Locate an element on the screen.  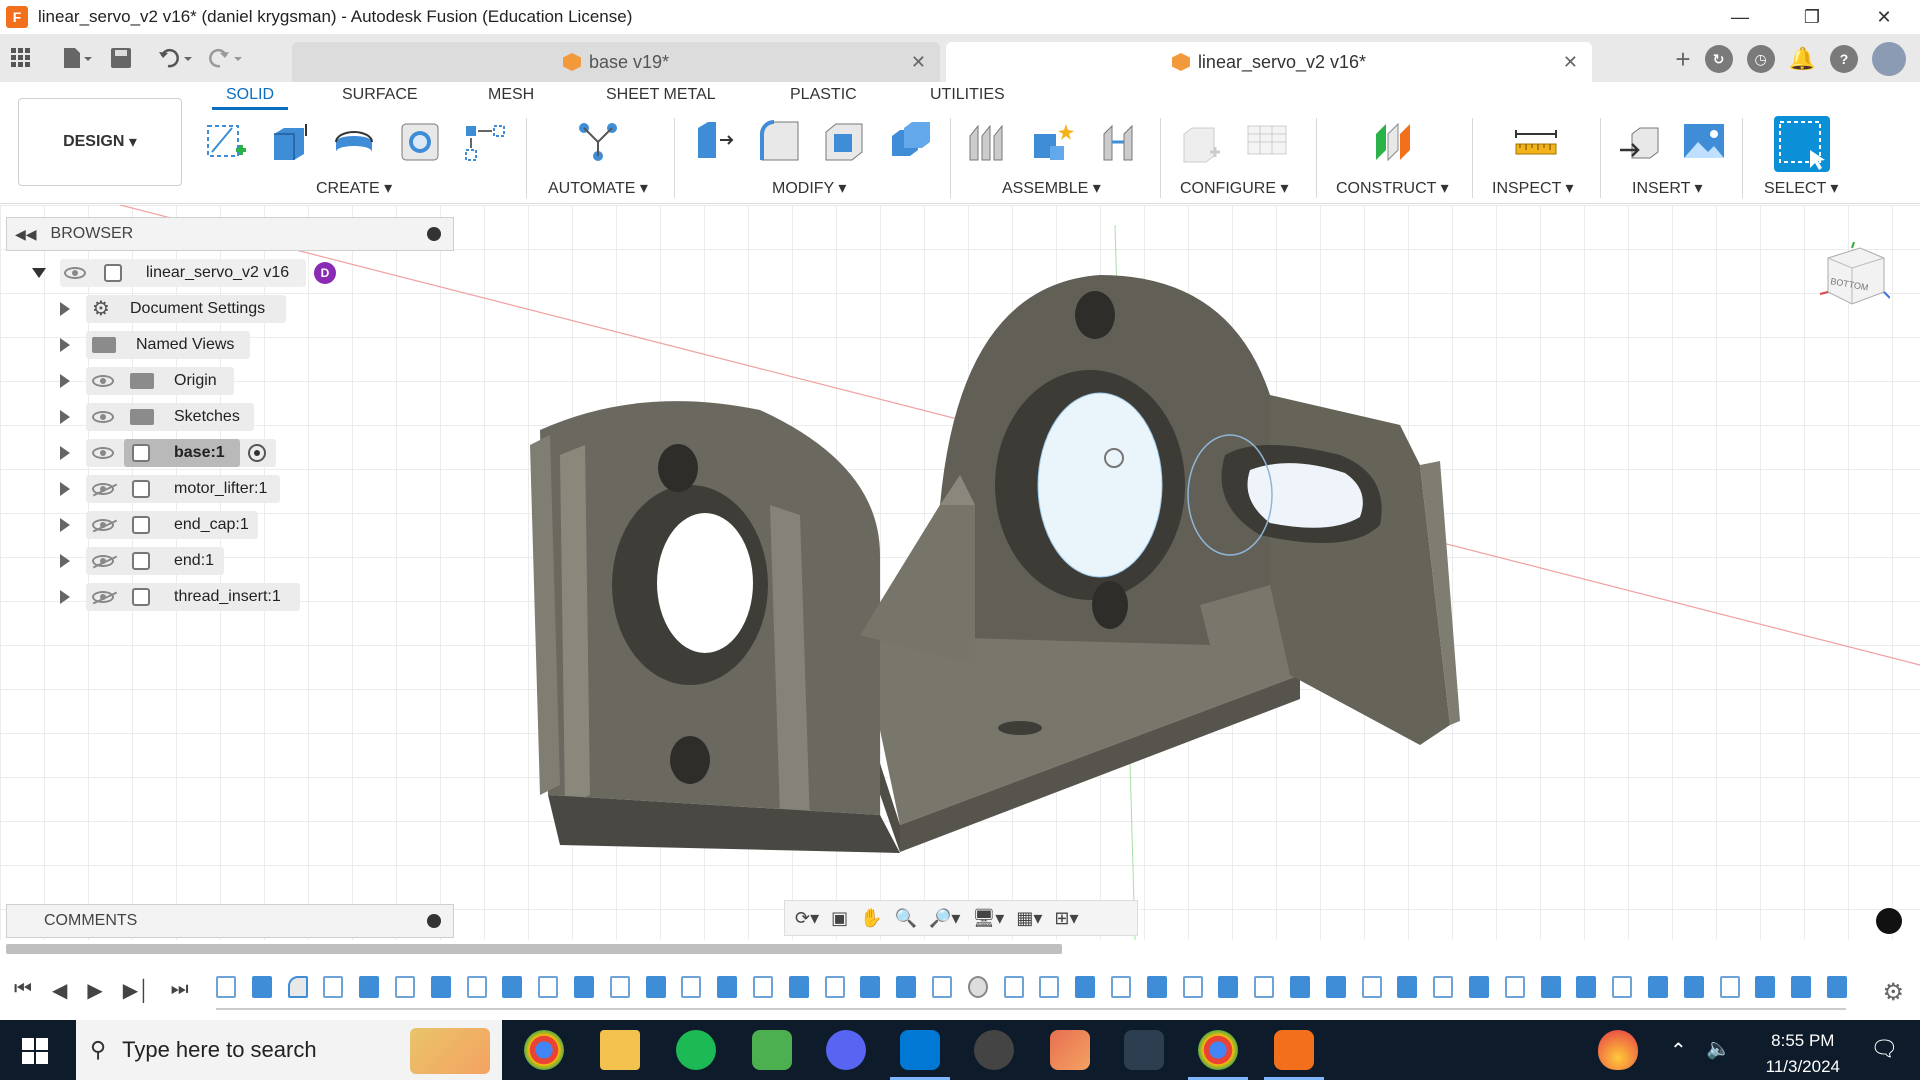
configure-menu: CONFIGURE ▾ is located at coordinates (1234, 188).